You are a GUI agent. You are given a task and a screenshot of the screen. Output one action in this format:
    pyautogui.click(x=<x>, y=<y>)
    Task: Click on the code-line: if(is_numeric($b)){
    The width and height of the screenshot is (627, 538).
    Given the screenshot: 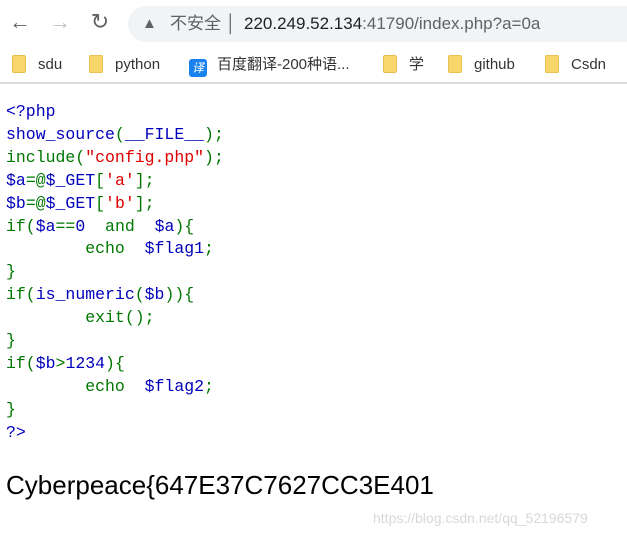 What is the action you would take?
    pyautogui.click(x=115, y=295)
    